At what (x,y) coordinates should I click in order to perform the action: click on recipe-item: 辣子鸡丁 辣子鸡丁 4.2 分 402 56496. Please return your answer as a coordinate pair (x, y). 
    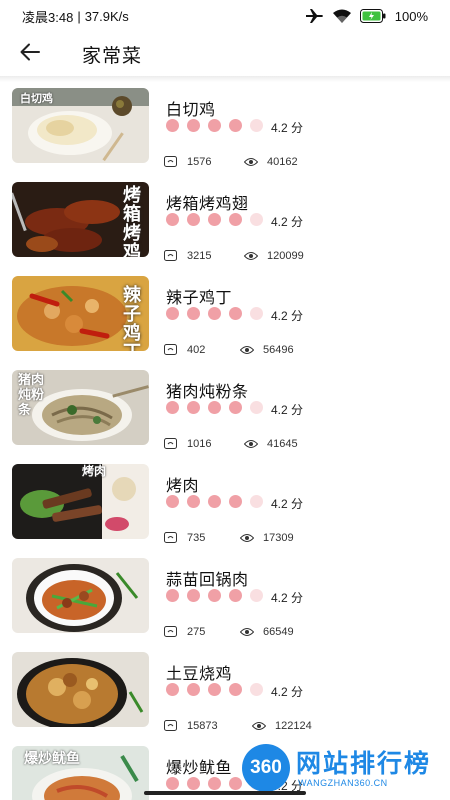
    Looking at the image, I should click on (225, 316).